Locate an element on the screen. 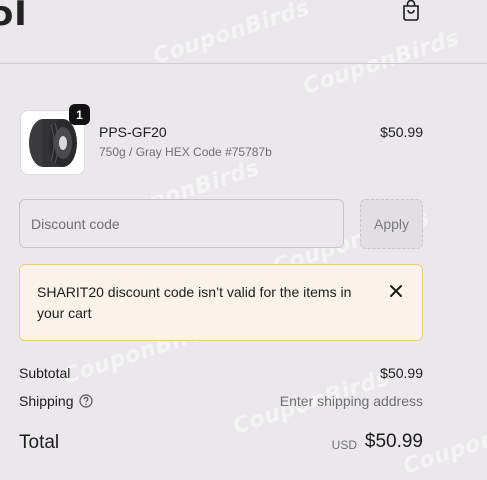  watermark: CouponBirds is located at coordinates (231, 35).